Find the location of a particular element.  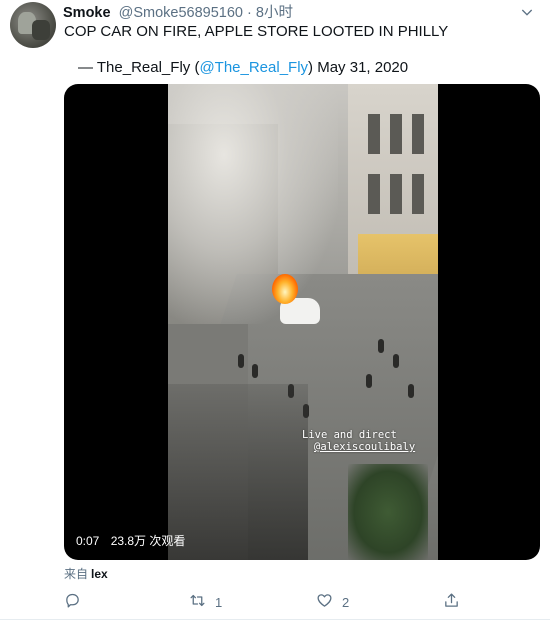

video-overlay-caption: Live and direct @alexiscoulibaly is located at coordinates (358, 441).